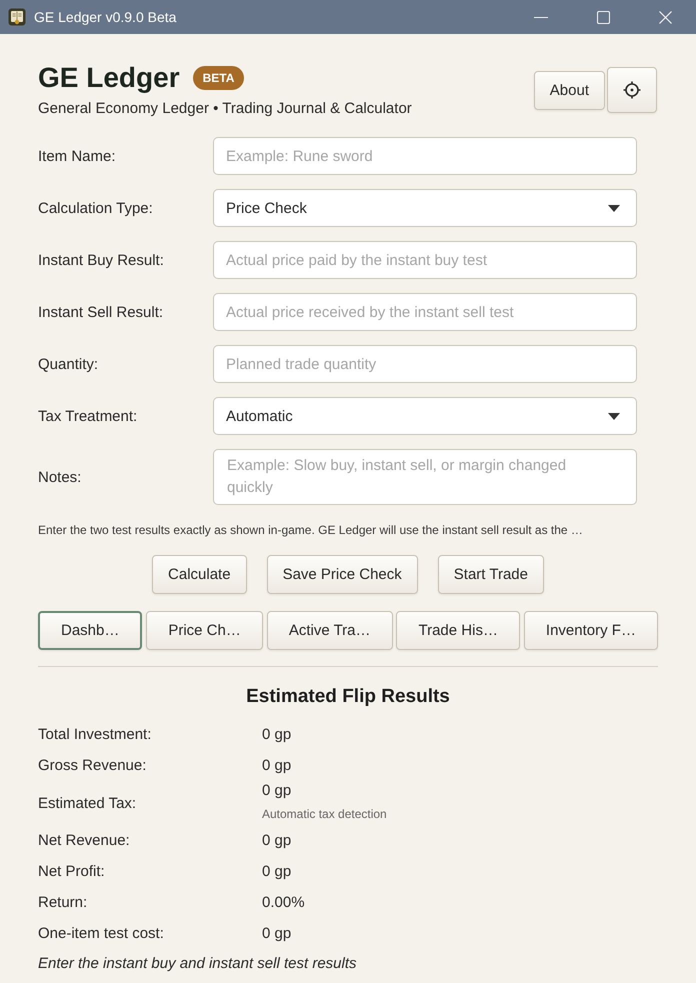 The image size is (696, 983). What do you see at coordinates (425, 208) in the screenshot?
I see `dropdown-field: Price Check` at bounding box center [425, 208].